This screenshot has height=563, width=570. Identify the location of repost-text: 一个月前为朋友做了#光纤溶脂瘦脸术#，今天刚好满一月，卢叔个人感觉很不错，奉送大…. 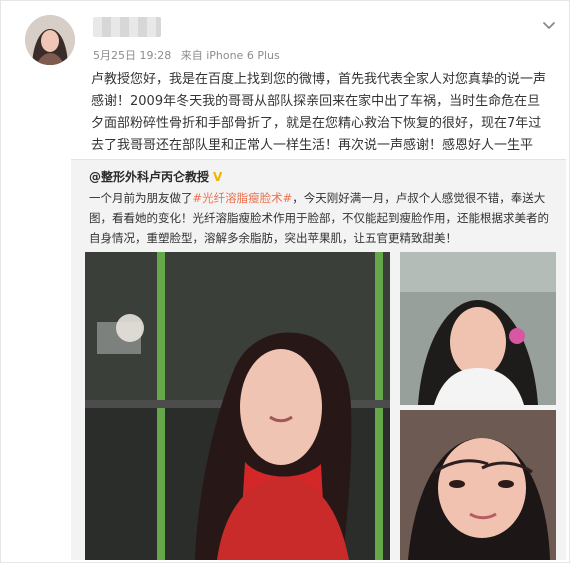
(323, 218).